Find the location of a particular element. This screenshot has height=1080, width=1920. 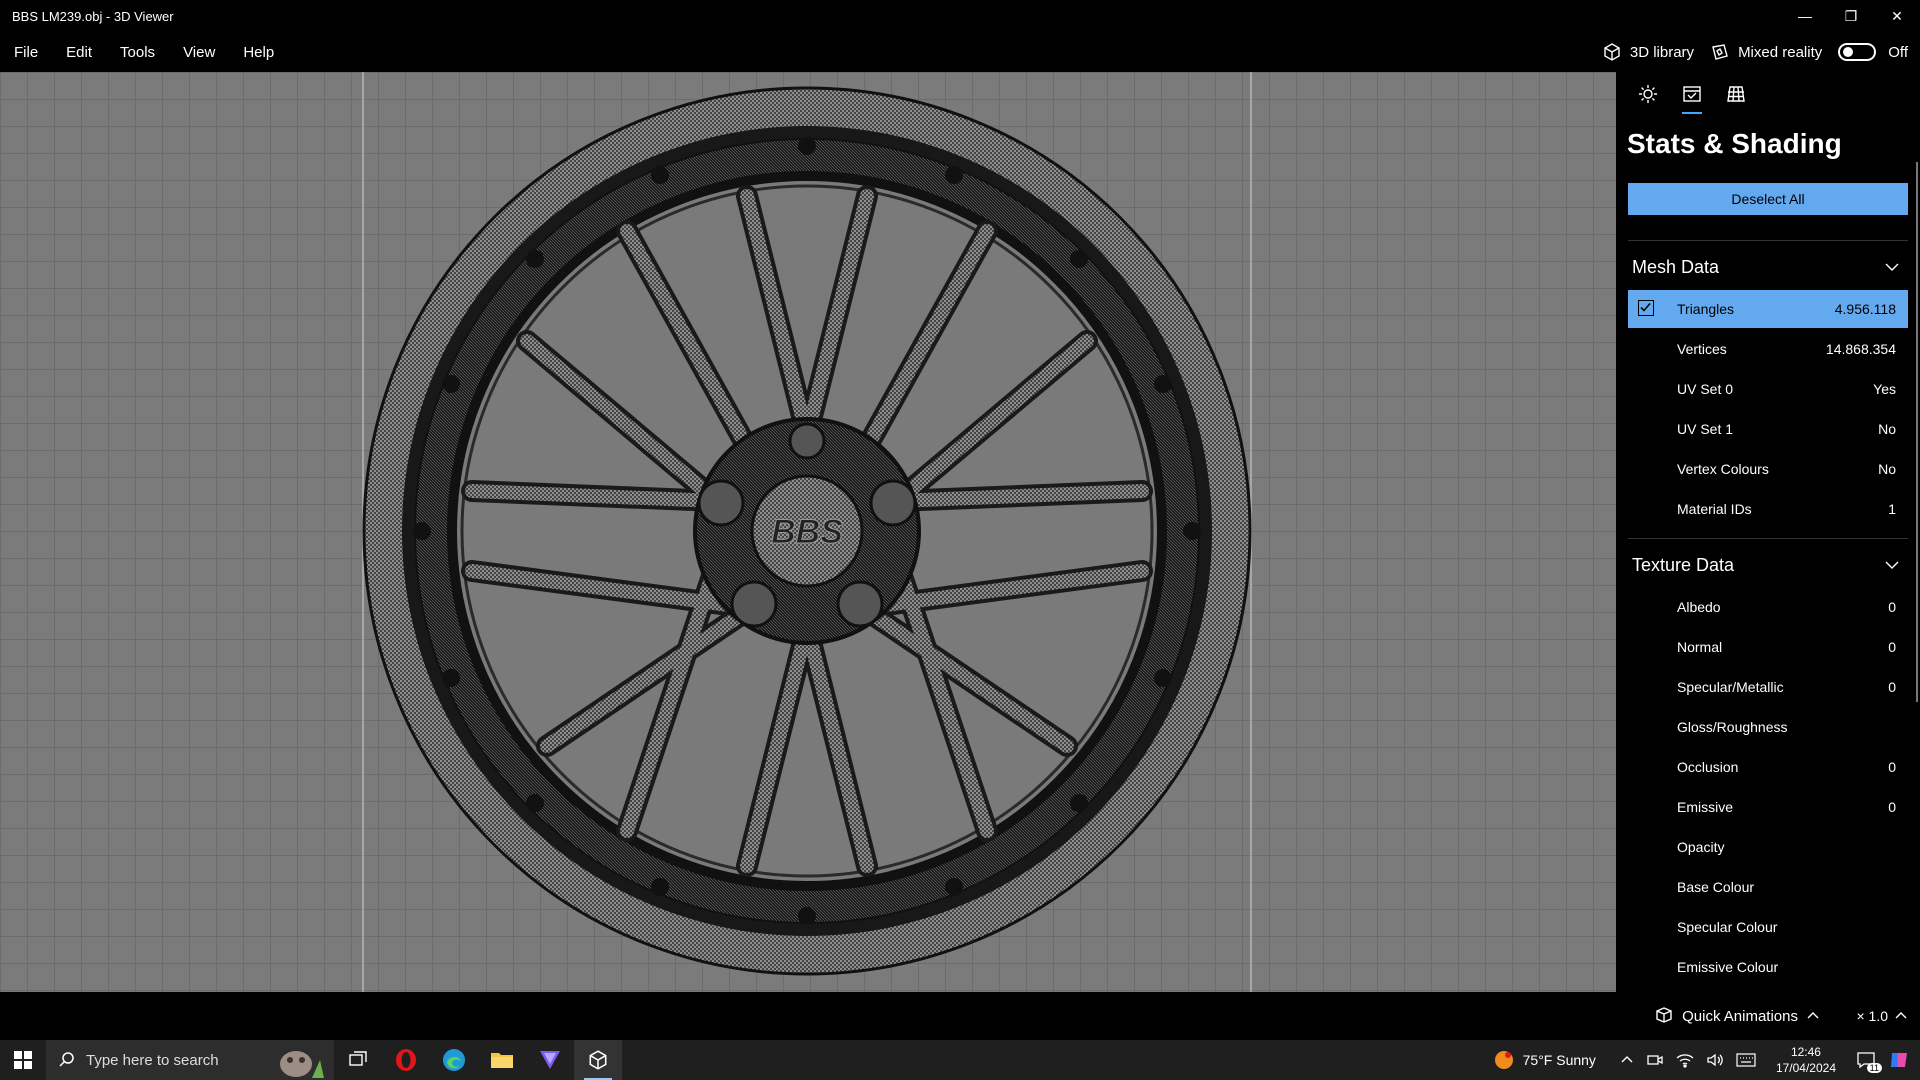

row-label: Specular/Metallic is located at coordinates (1730, 687).